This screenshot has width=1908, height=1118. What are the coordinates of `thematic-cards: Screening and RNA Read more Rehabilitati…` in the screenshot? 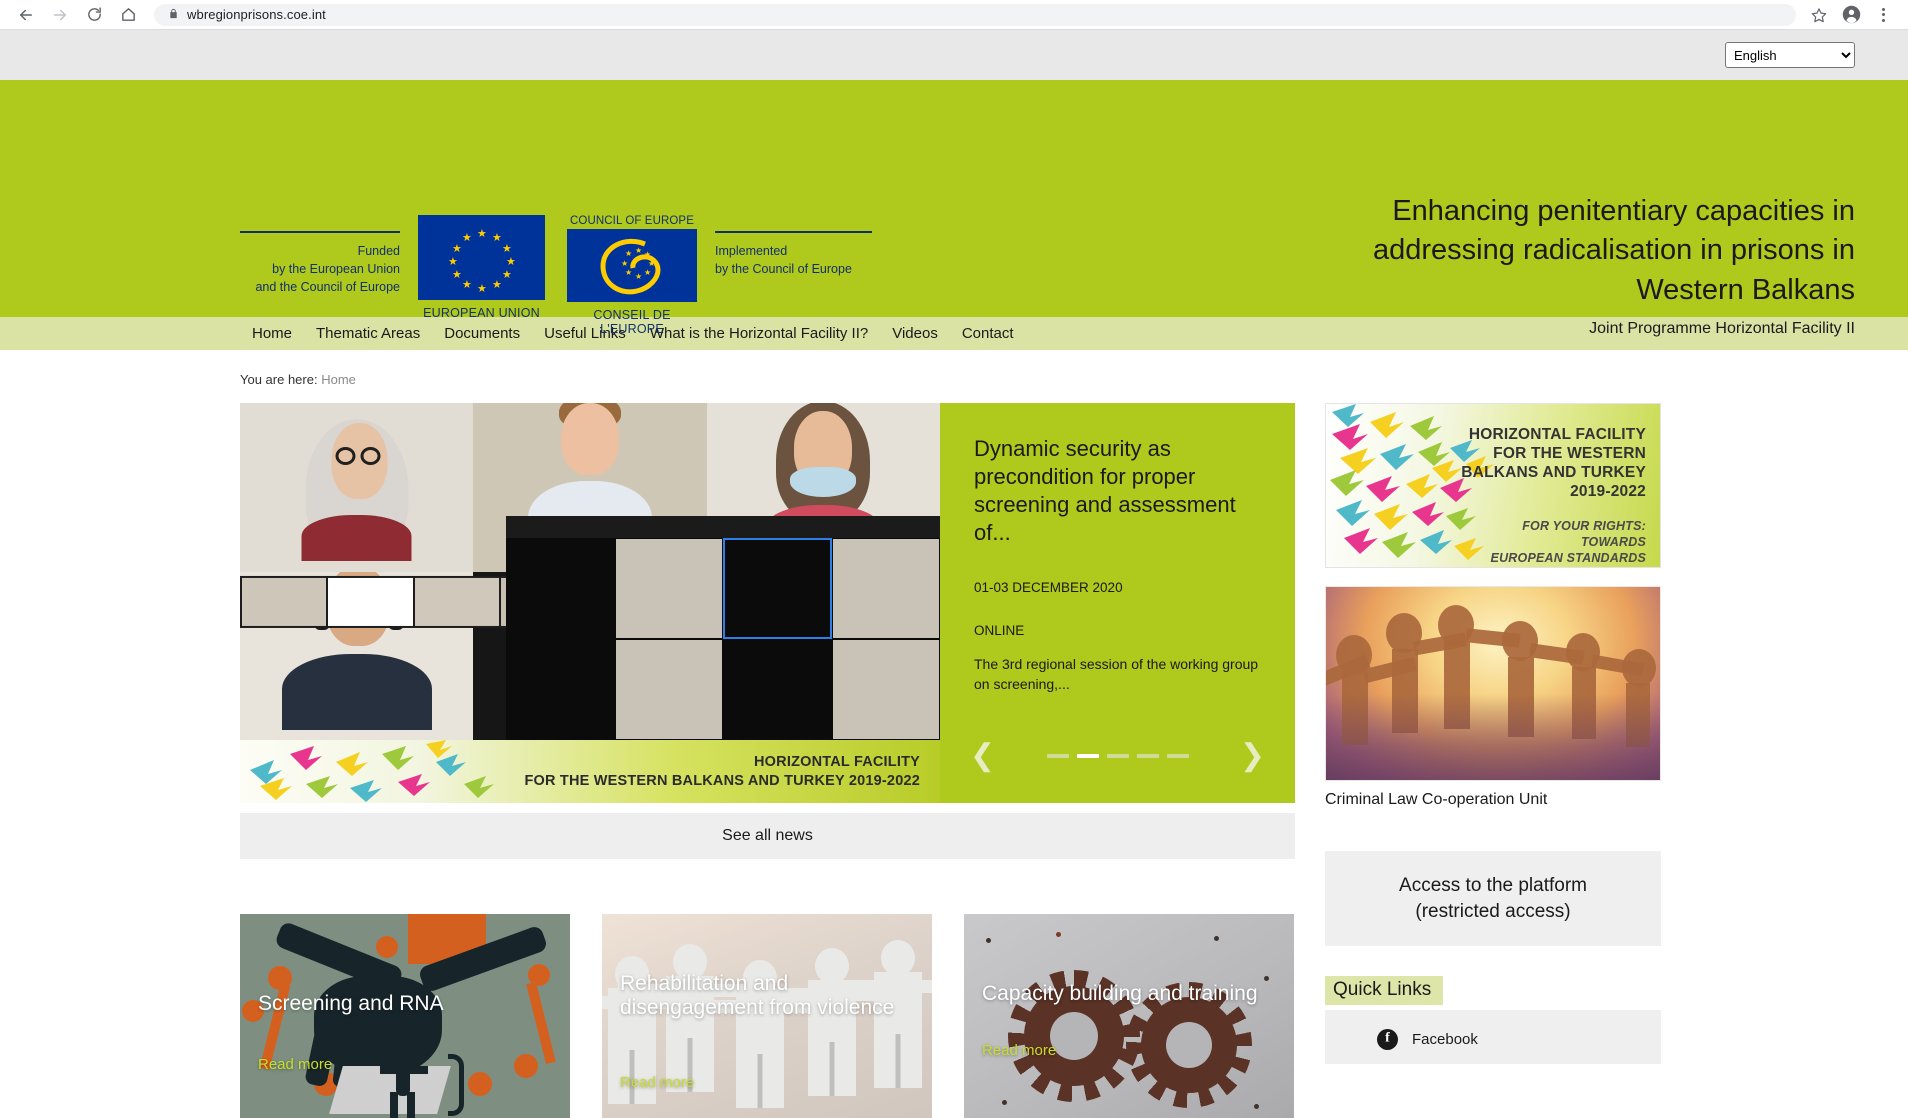 It's located at (767, 1016).